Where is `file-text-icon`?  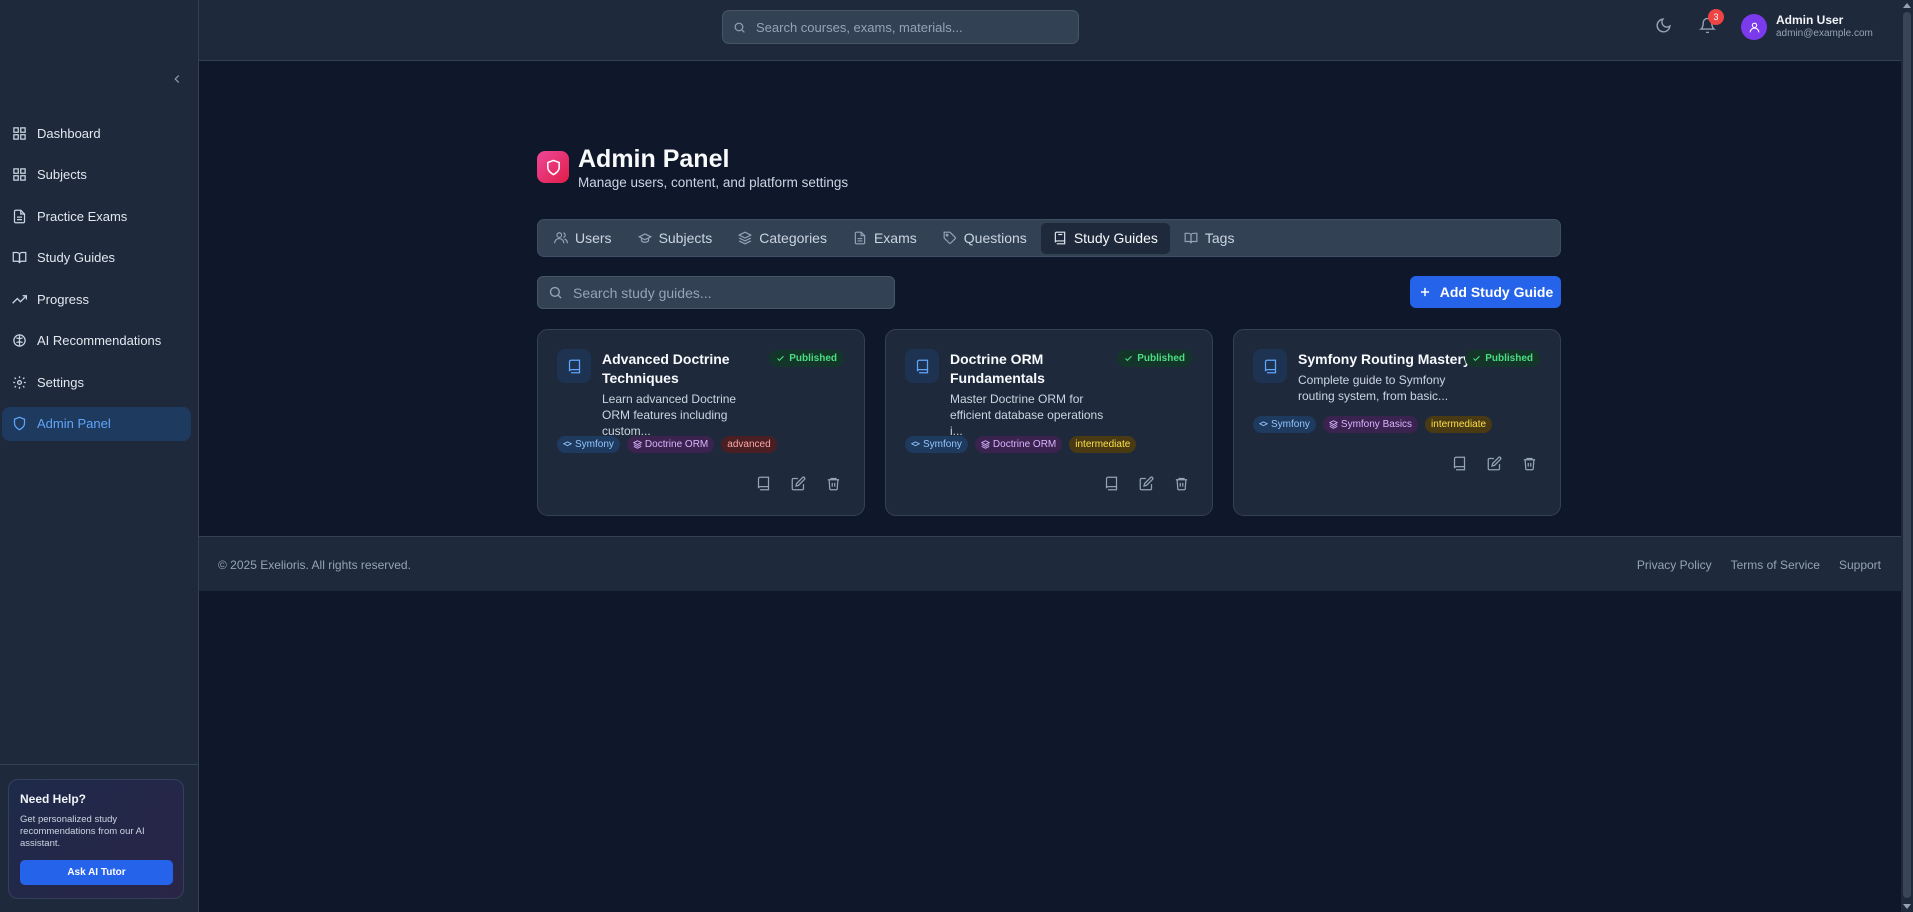 file-text-icon is located at coordinates (860, 238).